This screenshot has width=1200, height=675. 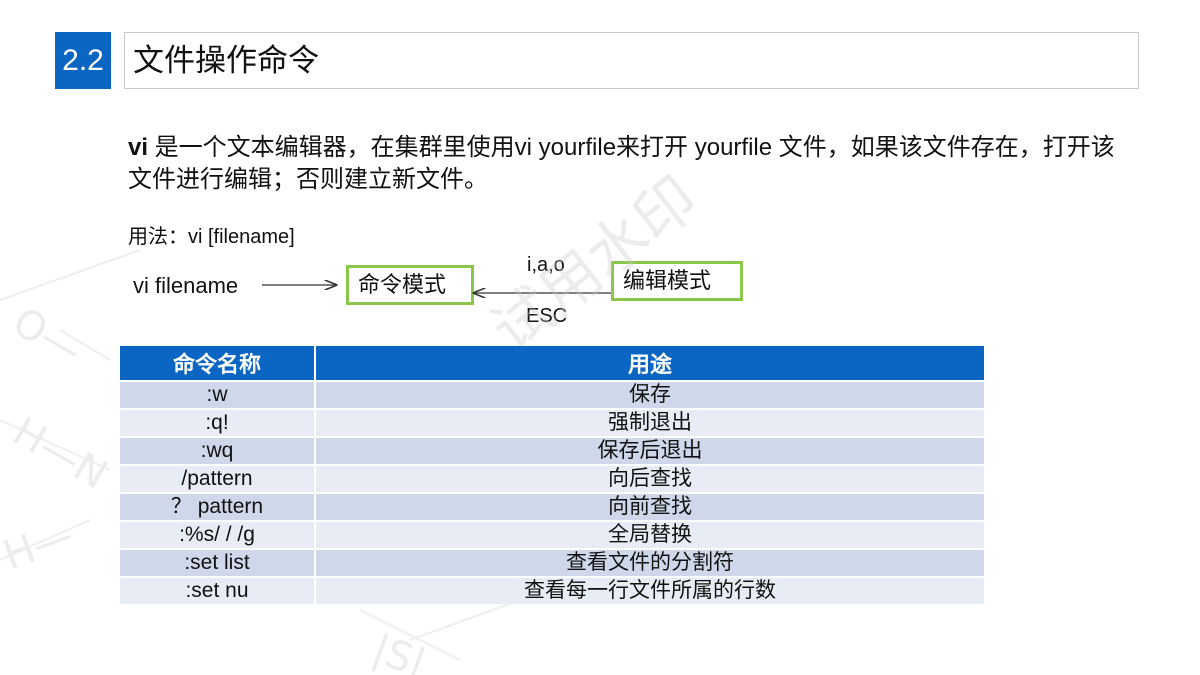 I want to click on purpose-cell: 强制退出, so click(x=649, y=422).